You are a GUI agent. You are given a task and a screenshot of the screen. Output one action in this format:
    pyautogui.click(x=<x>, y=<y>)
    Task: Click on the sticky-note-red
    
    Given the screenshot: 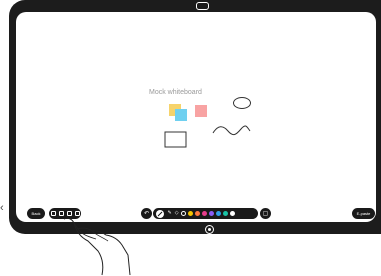 What is the action you would take?
    pyautogui.click(x=201, y=111)
    